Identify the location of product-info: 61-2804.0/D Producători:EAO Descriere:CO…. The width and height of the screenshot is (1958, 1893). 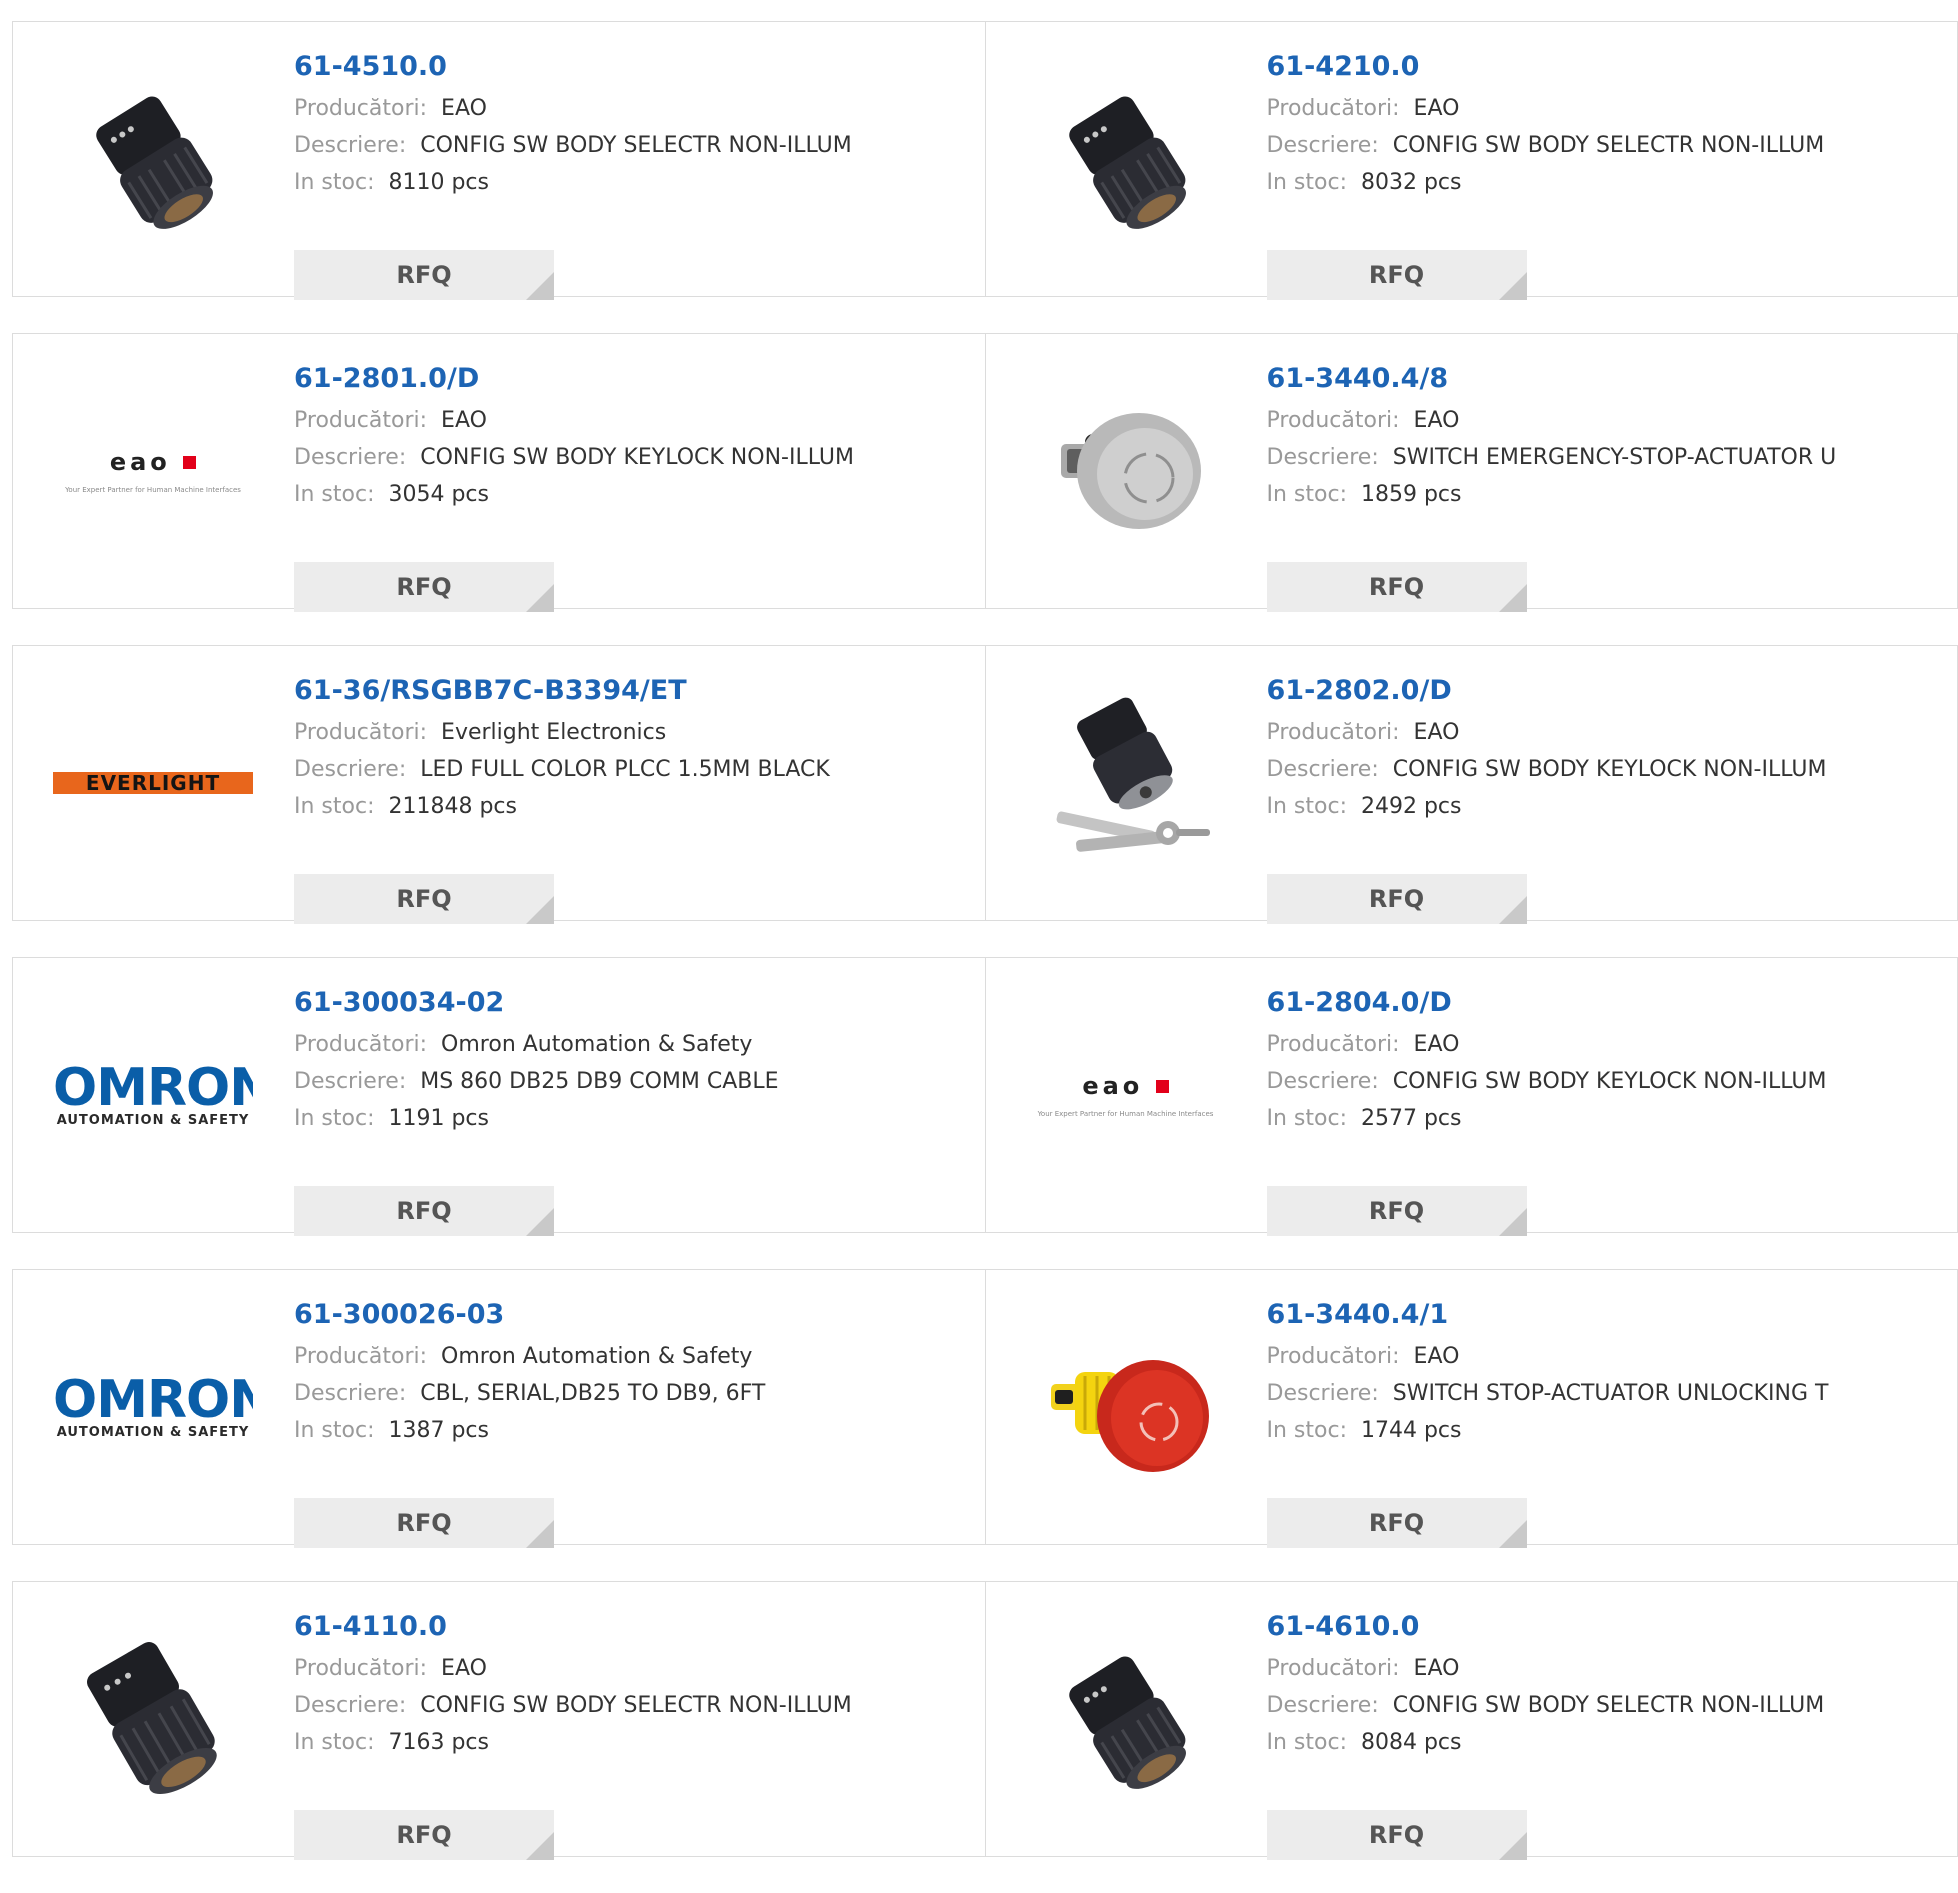
(1607, 1061).